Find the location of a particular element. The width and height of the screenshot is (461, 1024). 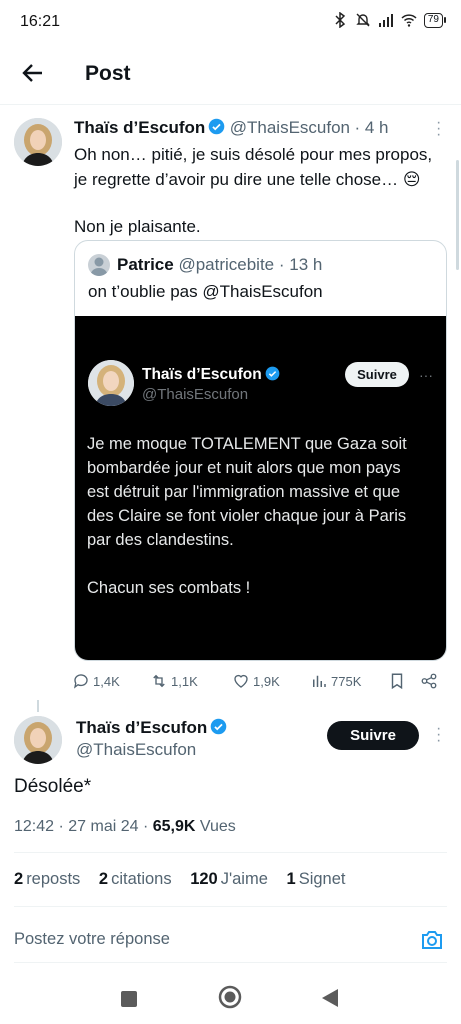

repost-button: 1,1K is located at coordinates (174, 681).